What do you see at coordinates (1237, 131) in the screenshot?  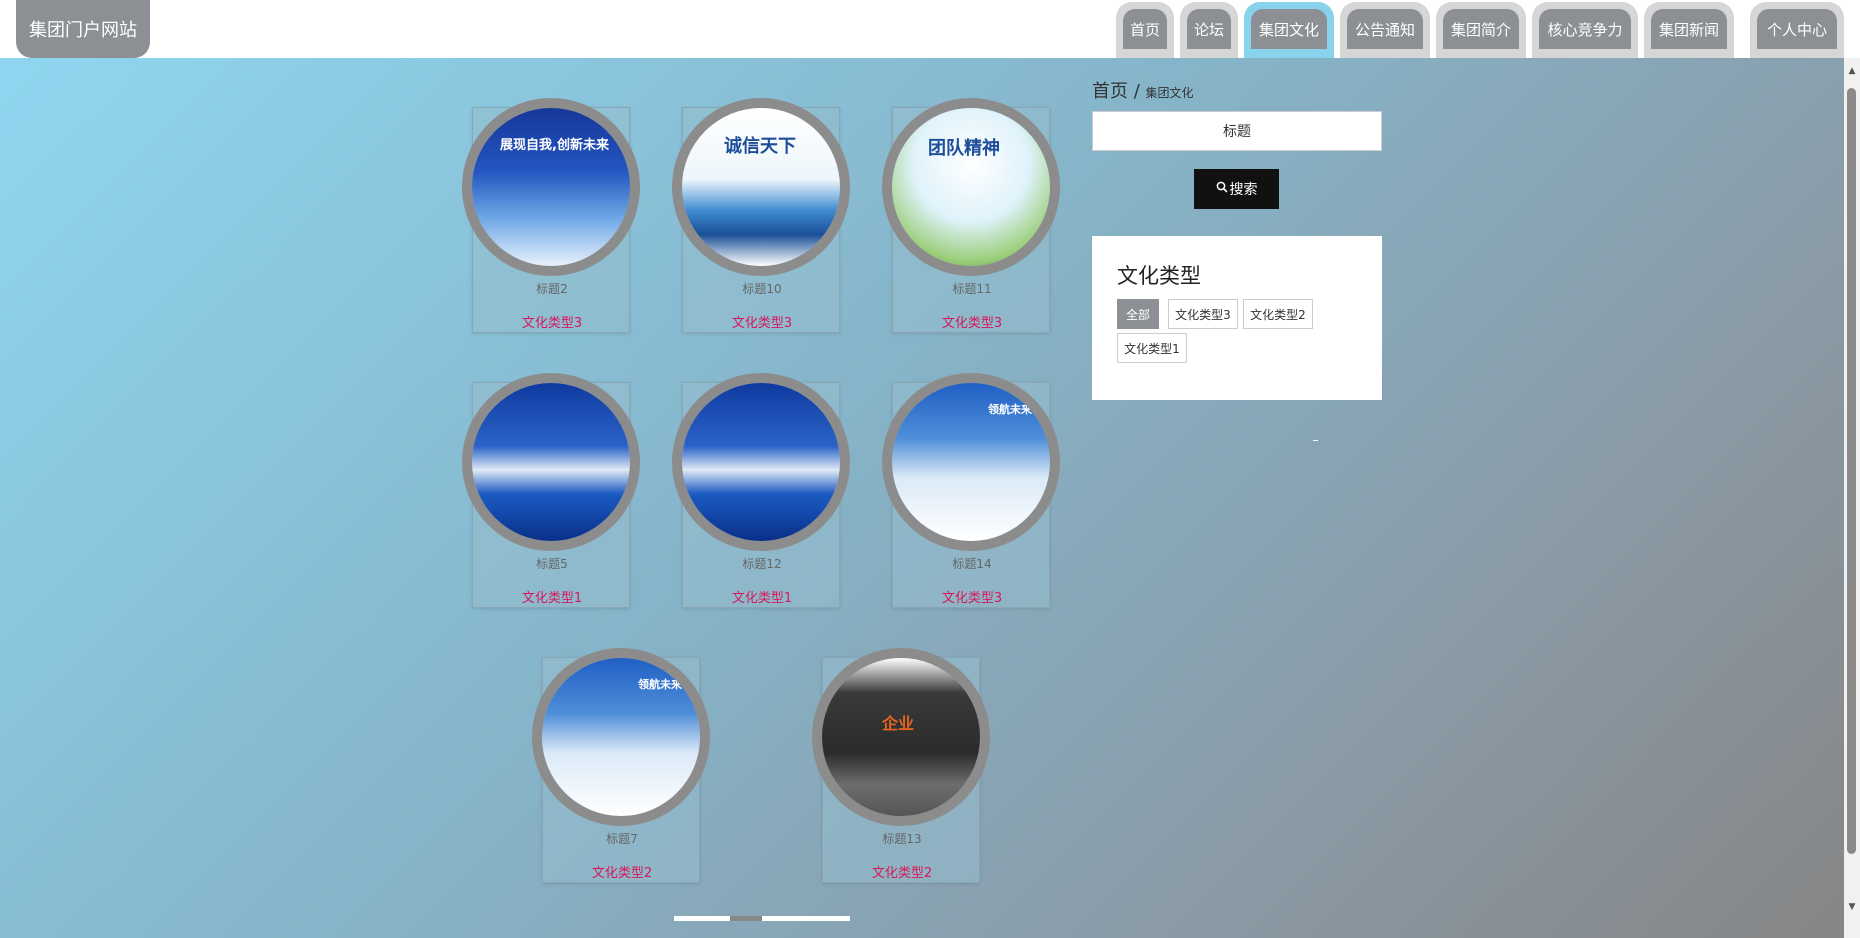 I see `search-input` at bounding box center [1237, 131].